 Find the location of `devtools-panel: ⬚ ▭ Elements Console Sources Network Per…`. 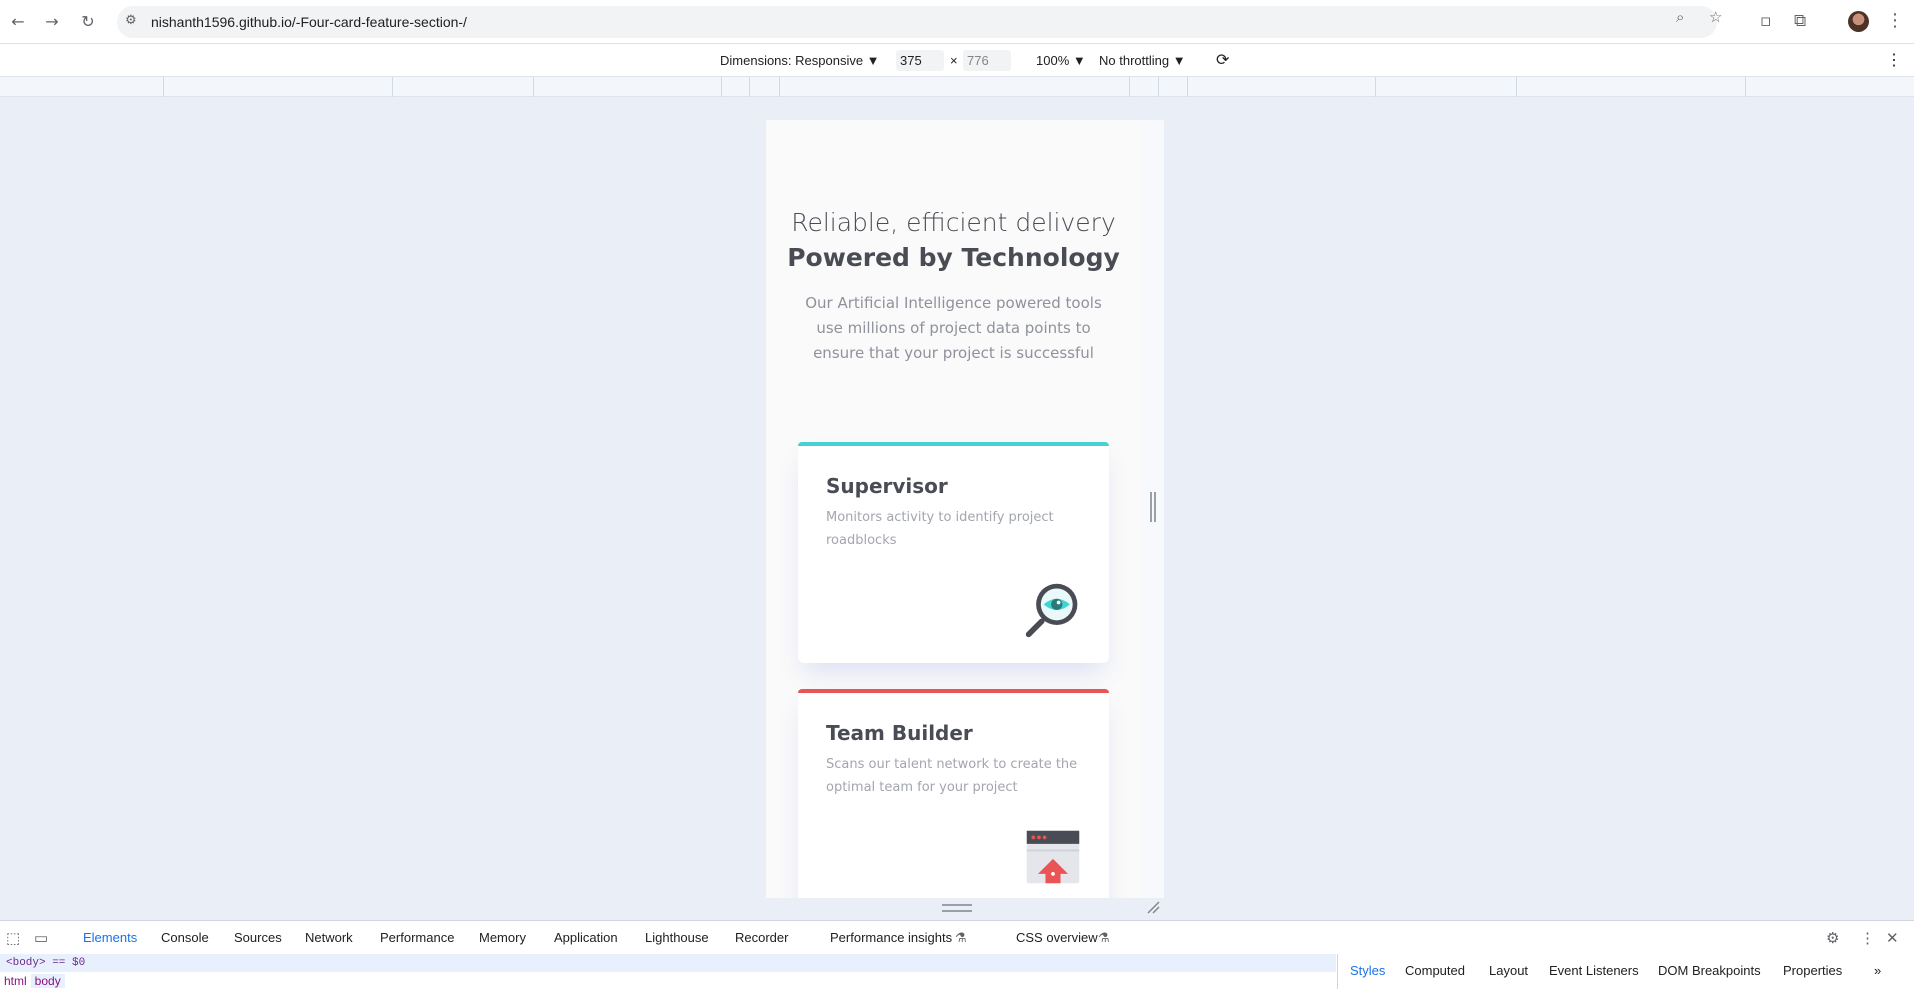

devtools-panel: ⬚ ▭ Elements Console Sources Network Per… is located at coordinates (957, 954).